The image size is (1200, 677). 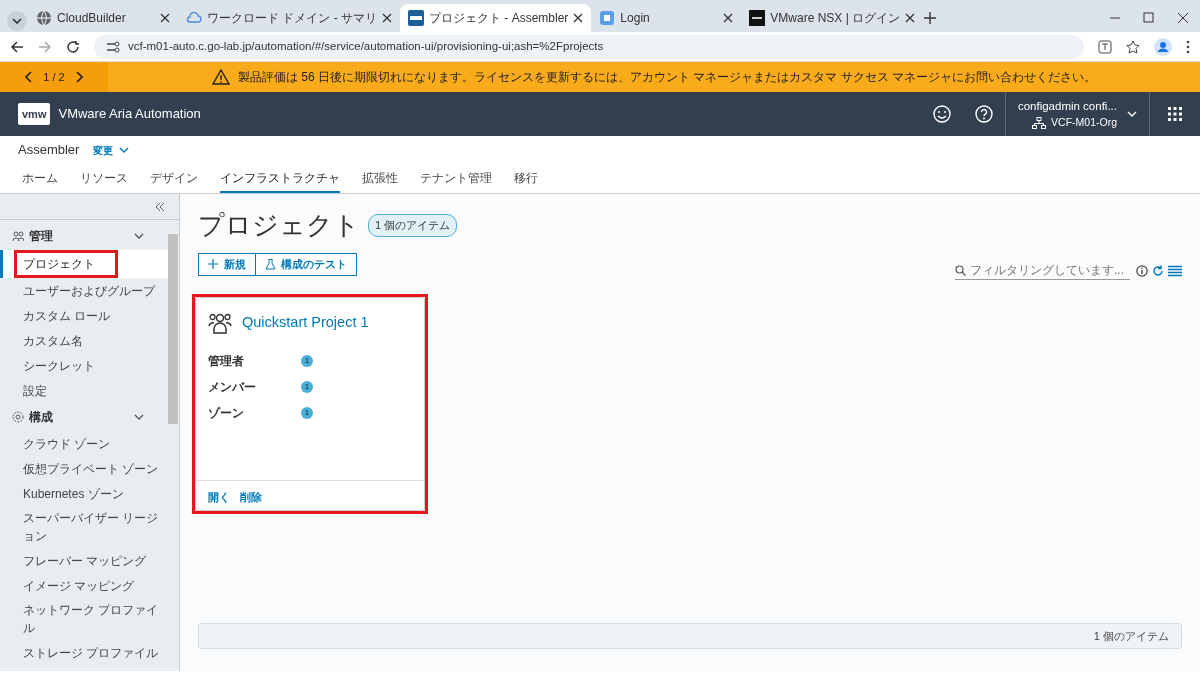 I want to click on project-card: Quickstart Project 1 管理者 1 メンバー 1 ゾーン 1 開く 削除, so click(x=310, y=404).